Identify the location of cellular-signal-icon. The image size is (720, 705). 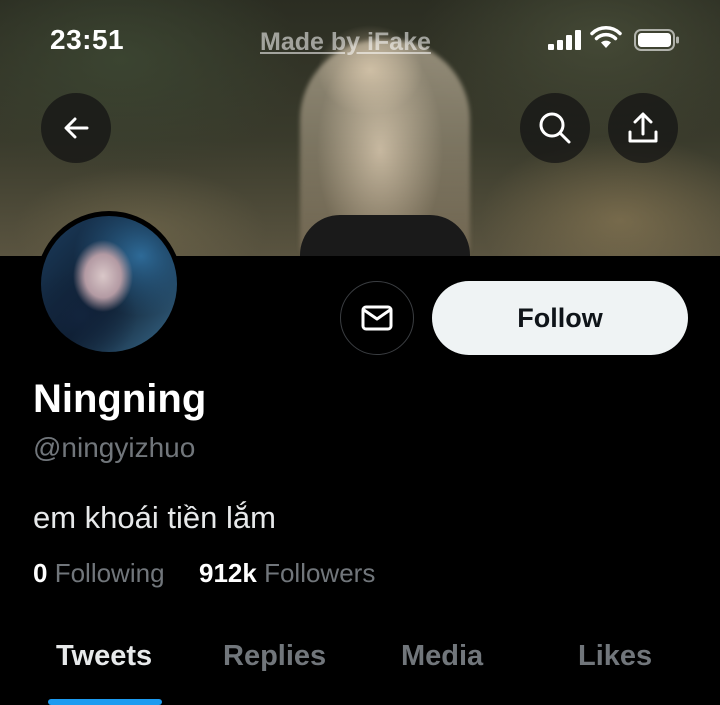
(564, 40).